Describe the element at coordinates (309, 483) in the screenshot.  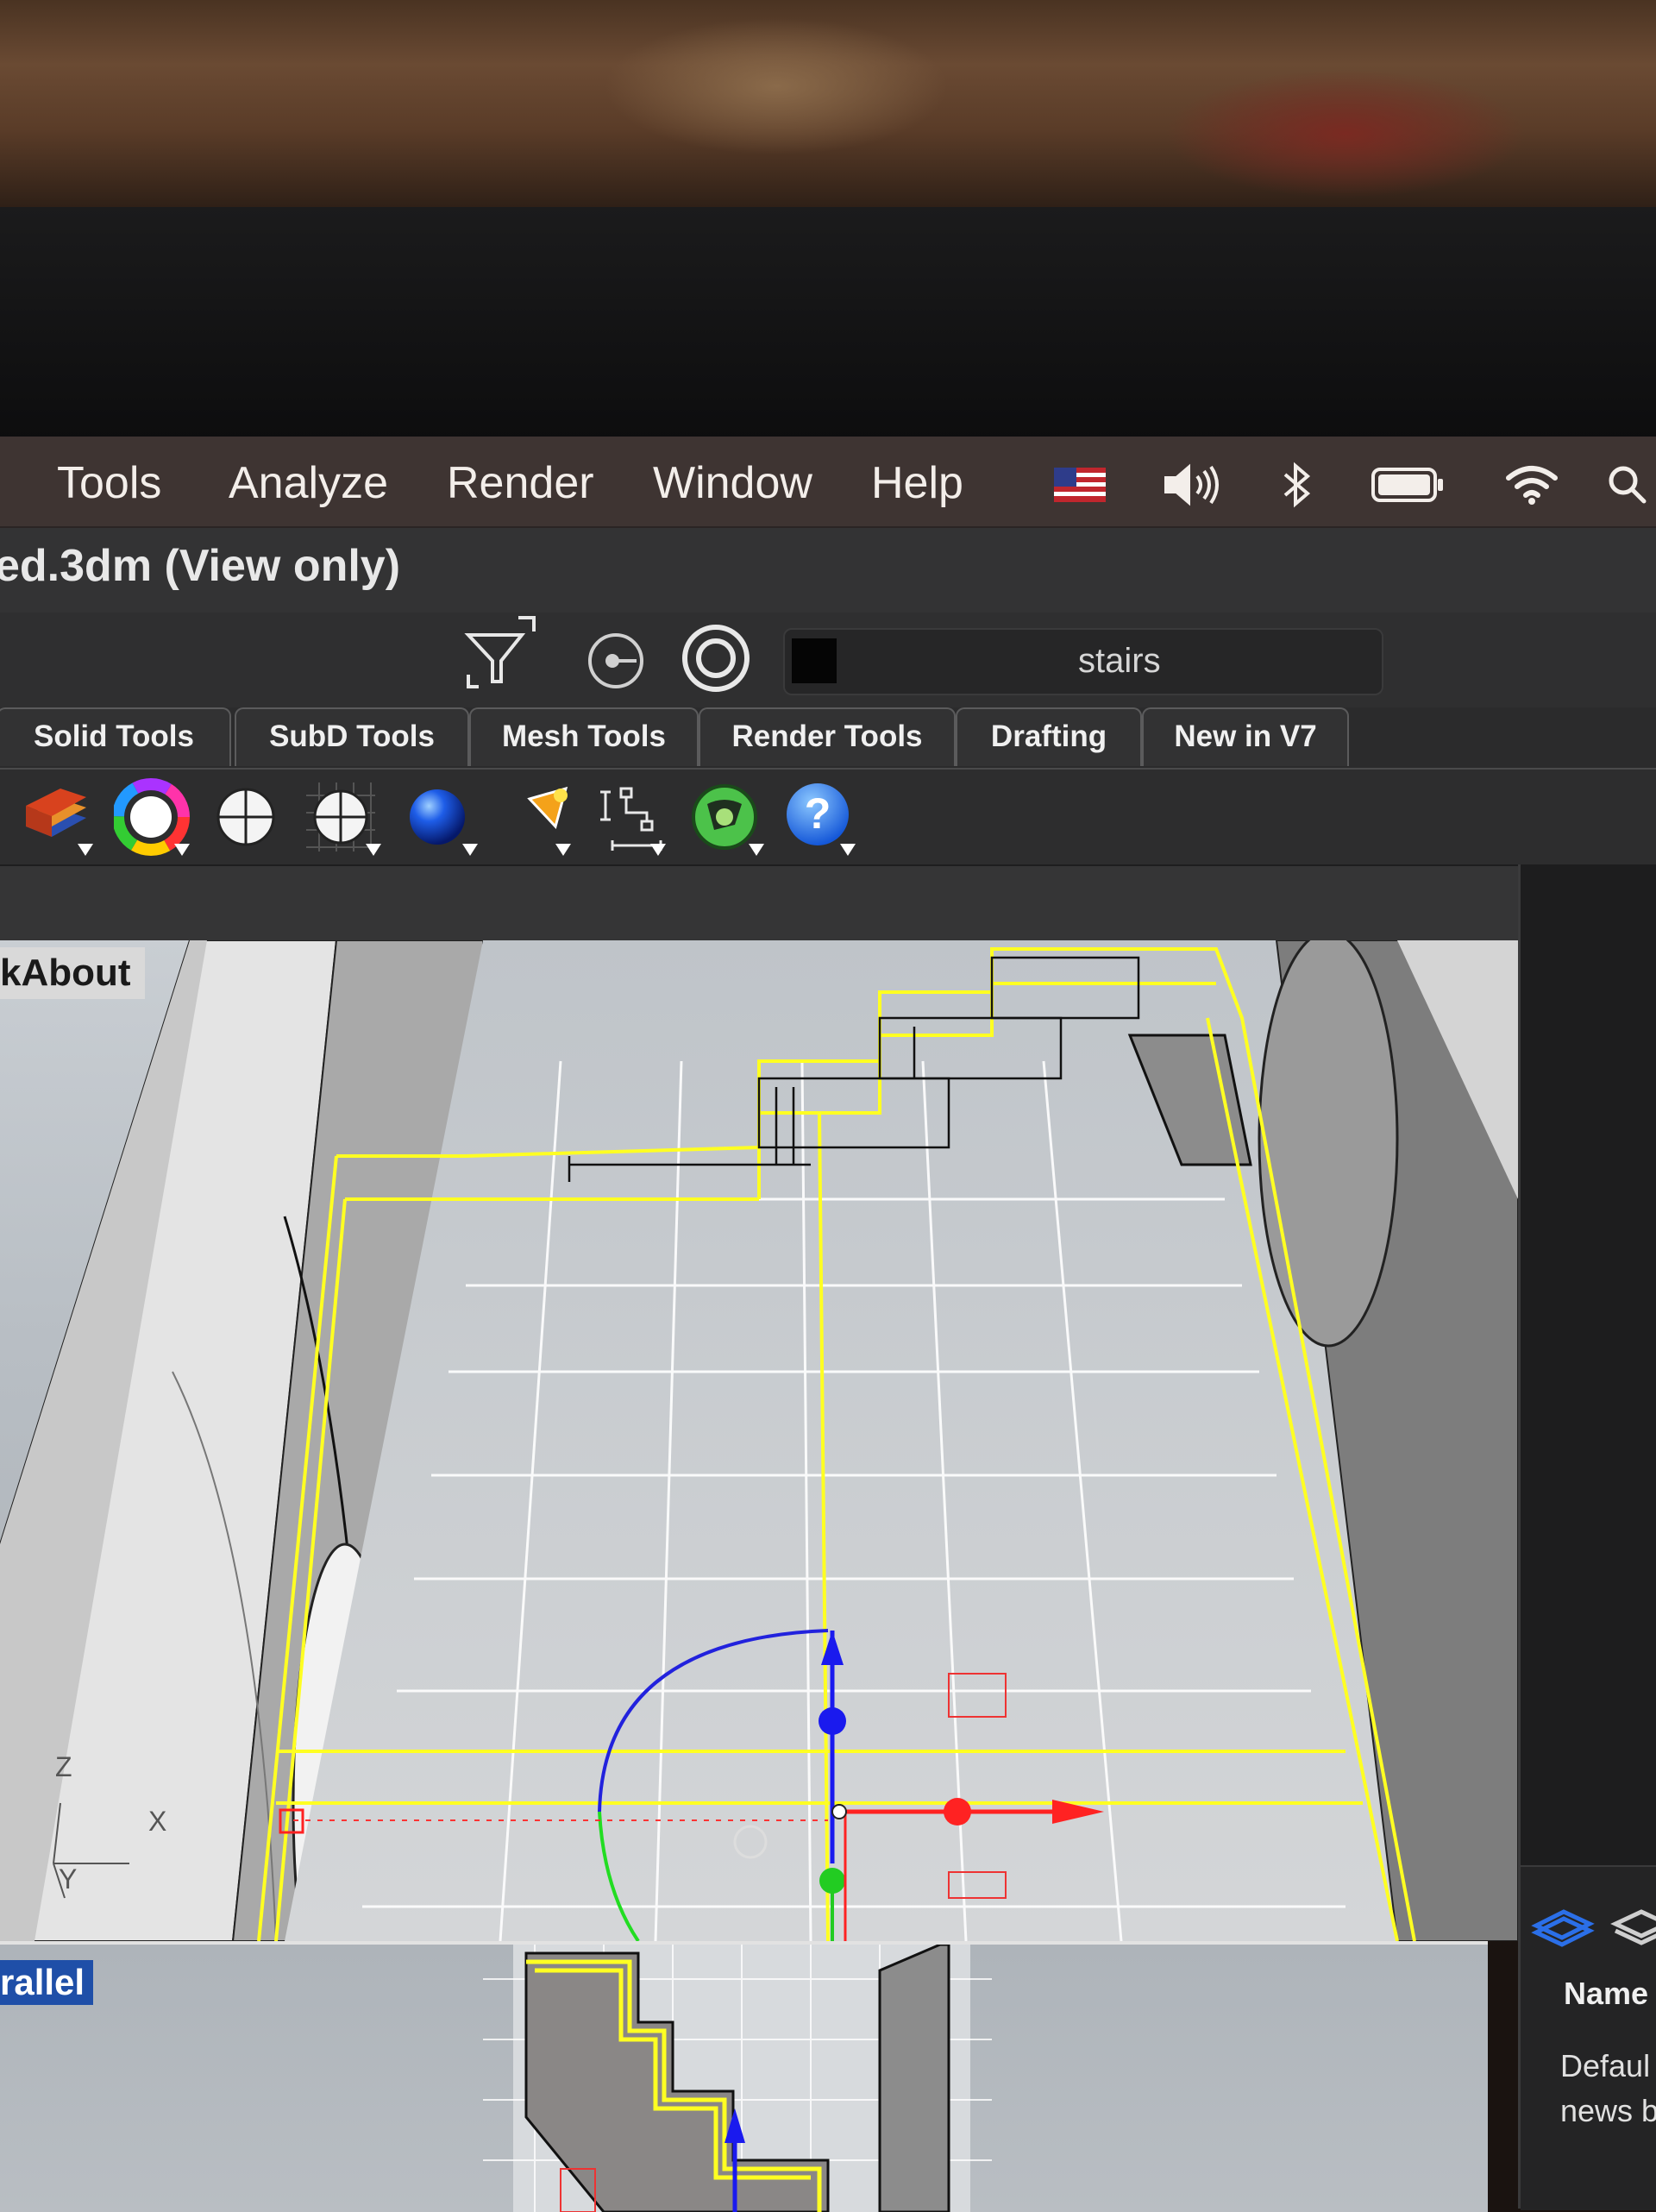
I see `menu-analyze: Analyze` at that location.